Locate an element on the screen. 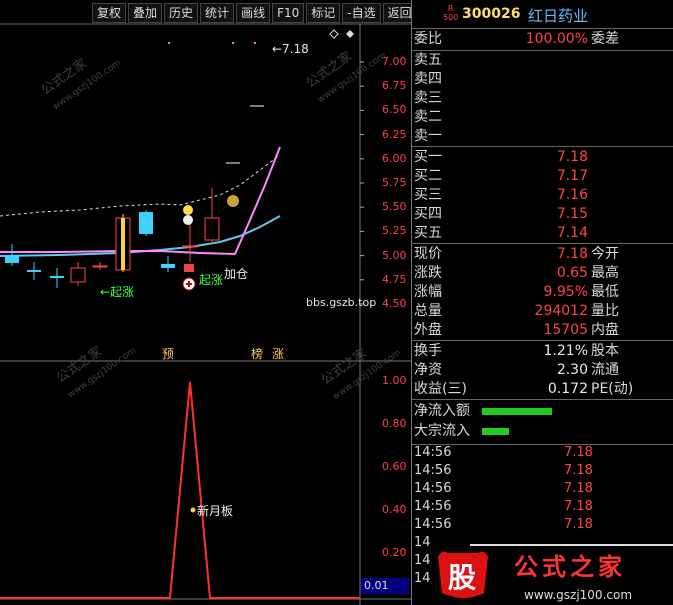 This screenshot has height=605, width=673. sell-label: 卖三 is located at coordinates (428, 98).